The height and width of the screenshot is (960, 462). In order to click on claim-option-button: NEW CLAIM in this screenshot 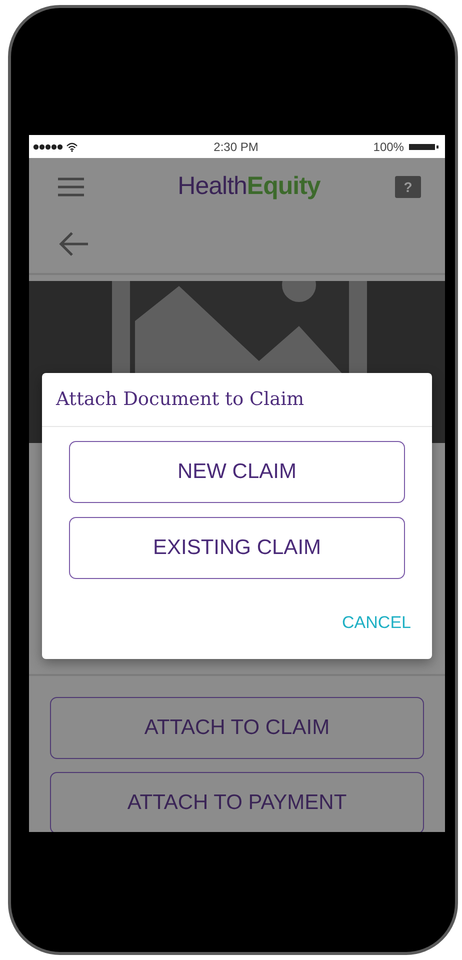, I will do `click(237, 472)`.